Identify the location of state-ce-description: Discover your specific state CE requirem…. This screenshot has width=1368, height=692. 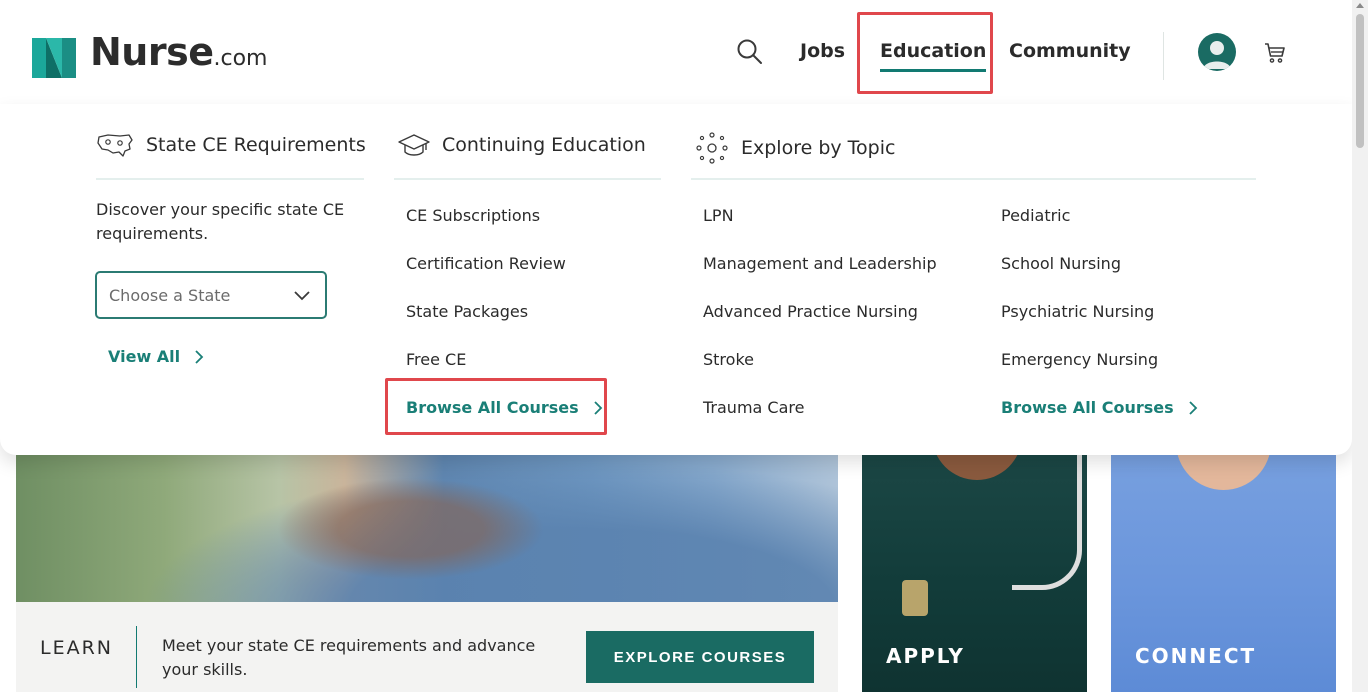
(220, 221).